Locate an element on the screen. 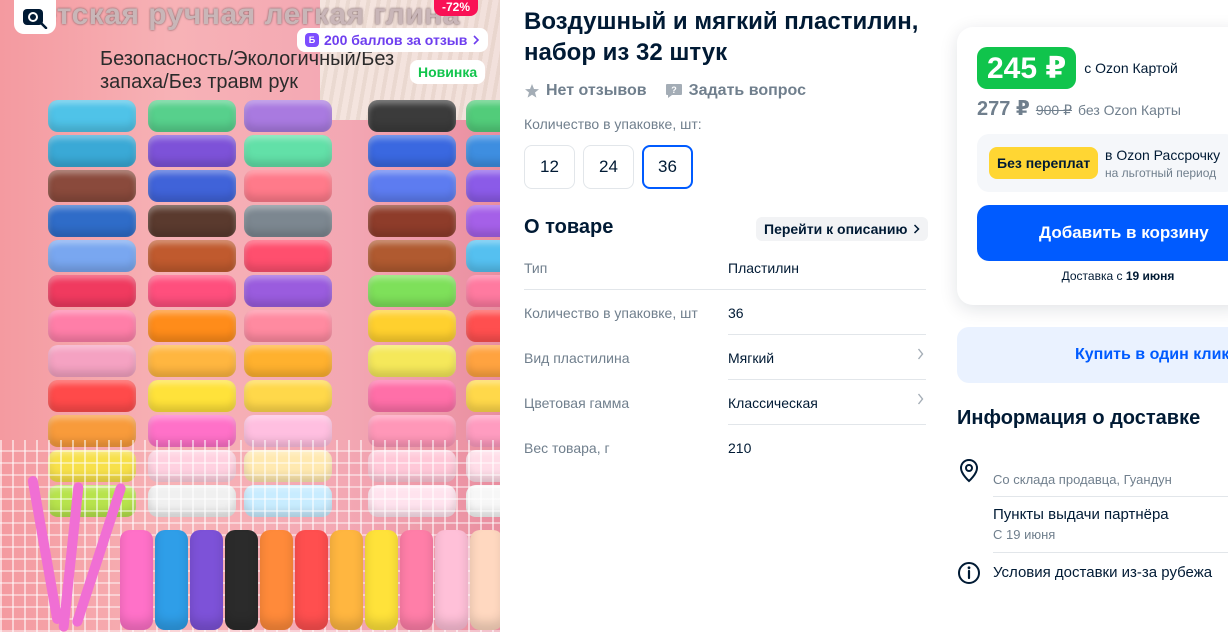  regular-price-value: 277 ₽ is located at coordinates (1003, 109).